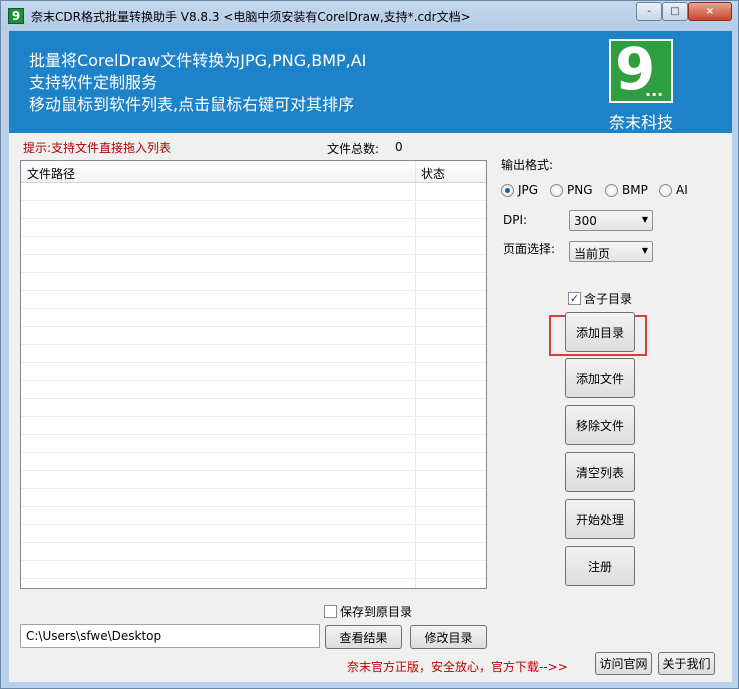 Image resolution: width=739 pixels, height=689 pixels. I want to click on dpi-select: 300 ▼, so click(611, 220).